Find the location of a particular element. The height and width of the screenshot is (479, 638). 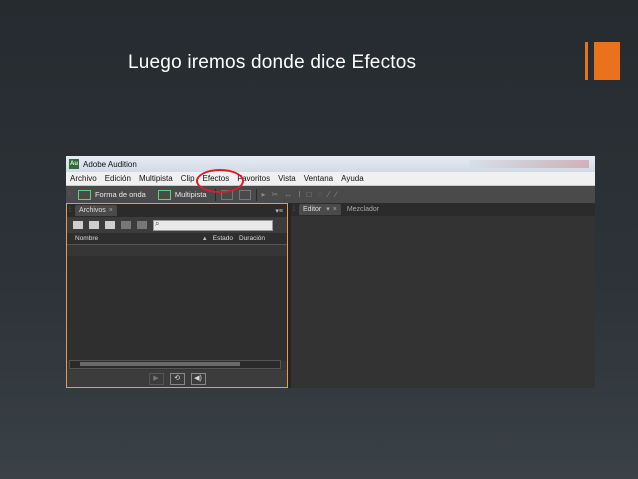

tab-editor: Editor ▾ × is located at coordinates (319, 209).